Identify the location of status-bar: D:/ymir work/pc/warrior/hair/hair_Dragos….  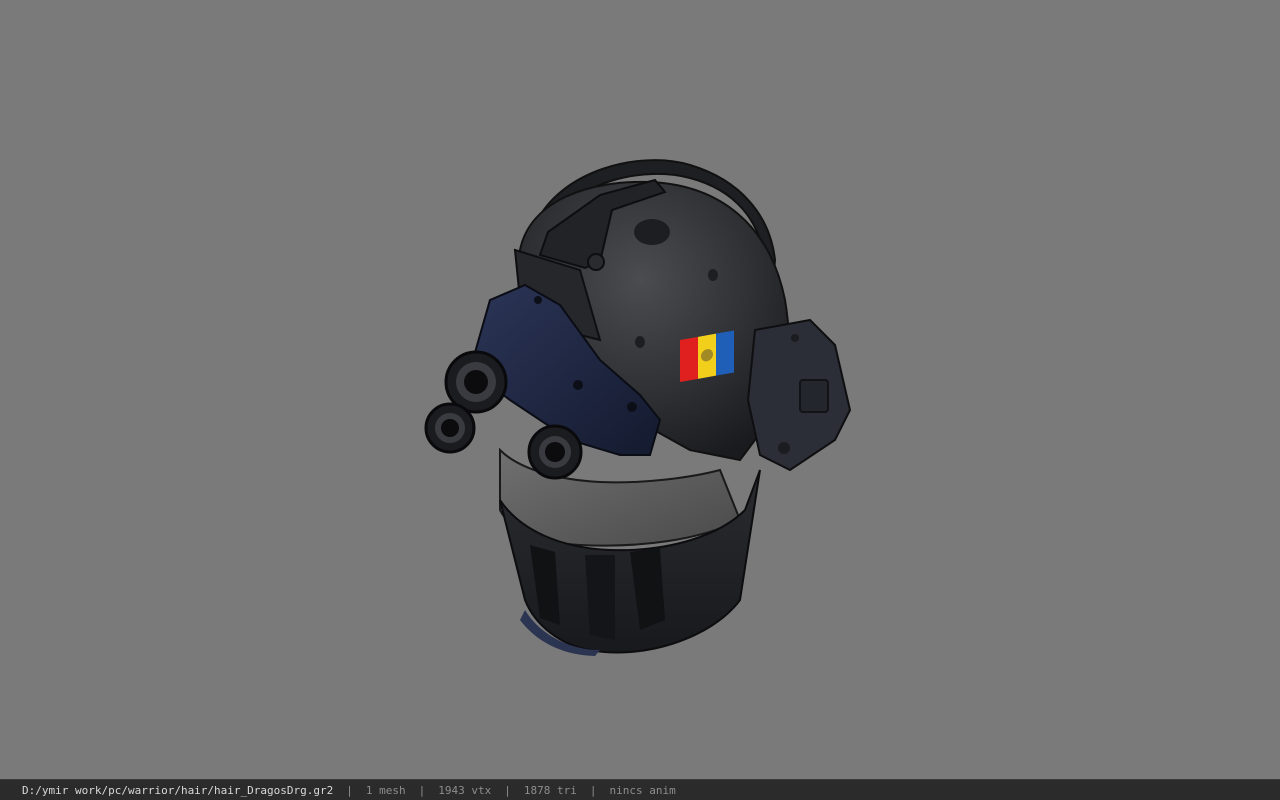
(640, 789).